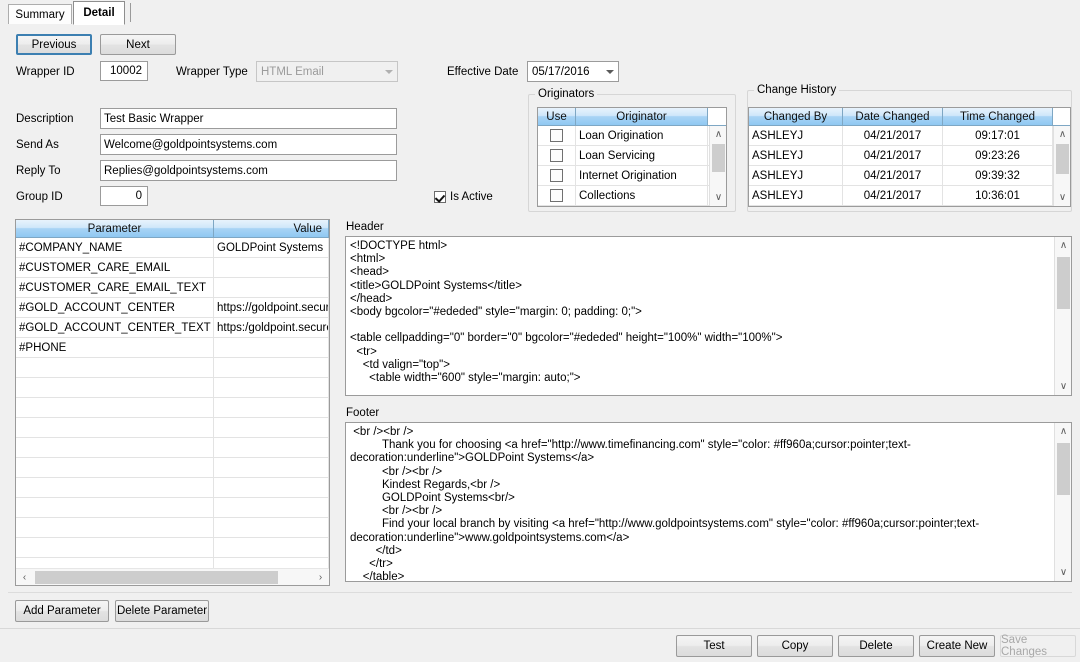 The width and height of the screenshot is (1080, 662). I want to click on description-value: Test Basic Wrapper, so click(154, 118).